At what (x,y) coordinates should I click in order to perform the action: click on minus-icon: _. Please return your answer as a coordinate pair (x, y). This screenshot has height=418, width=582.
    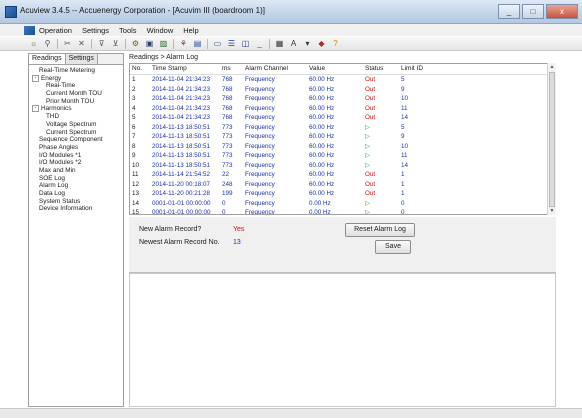
    Looking at the image, I should click on (259, 43).